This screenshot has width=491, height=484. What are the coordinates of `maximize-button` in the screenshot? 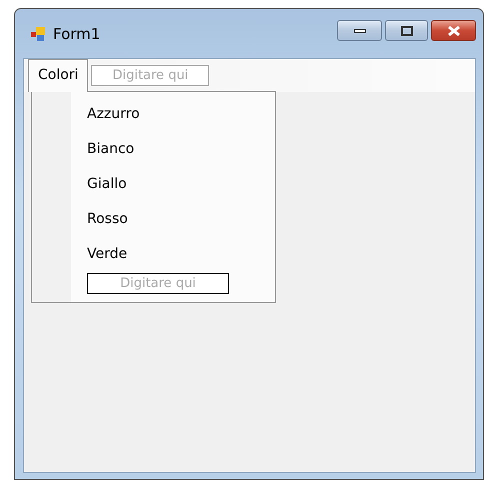 It's located at (406, 30).